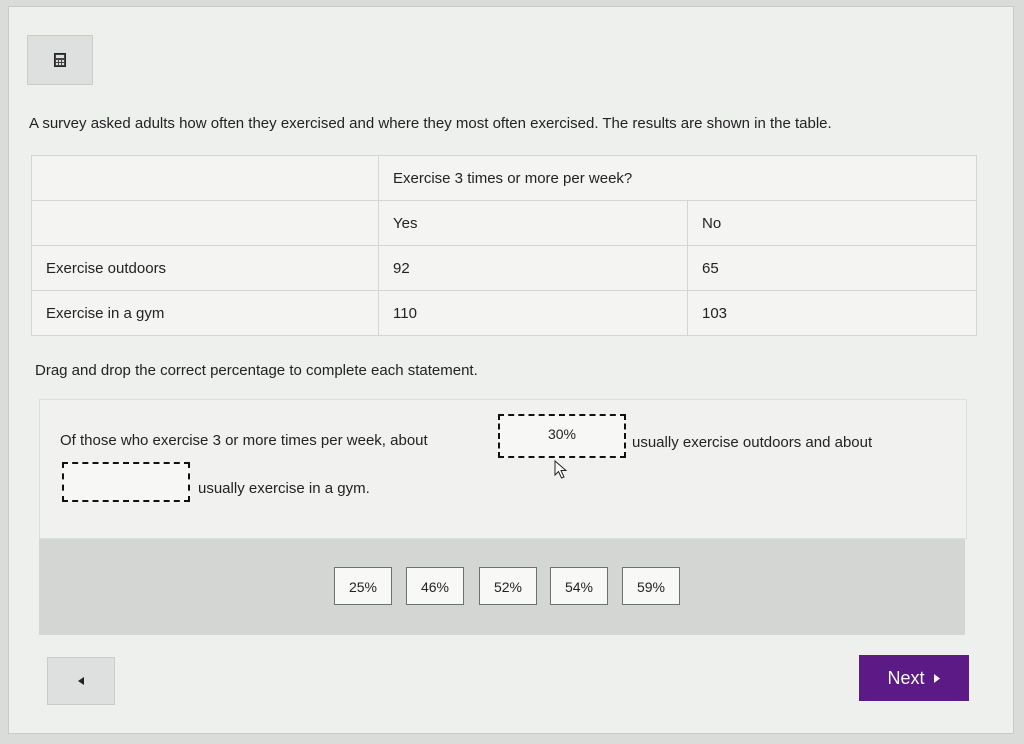  Describe the element at coordinates (435, 586) in the screenshot. I see `option-tile: 46%` at that location.